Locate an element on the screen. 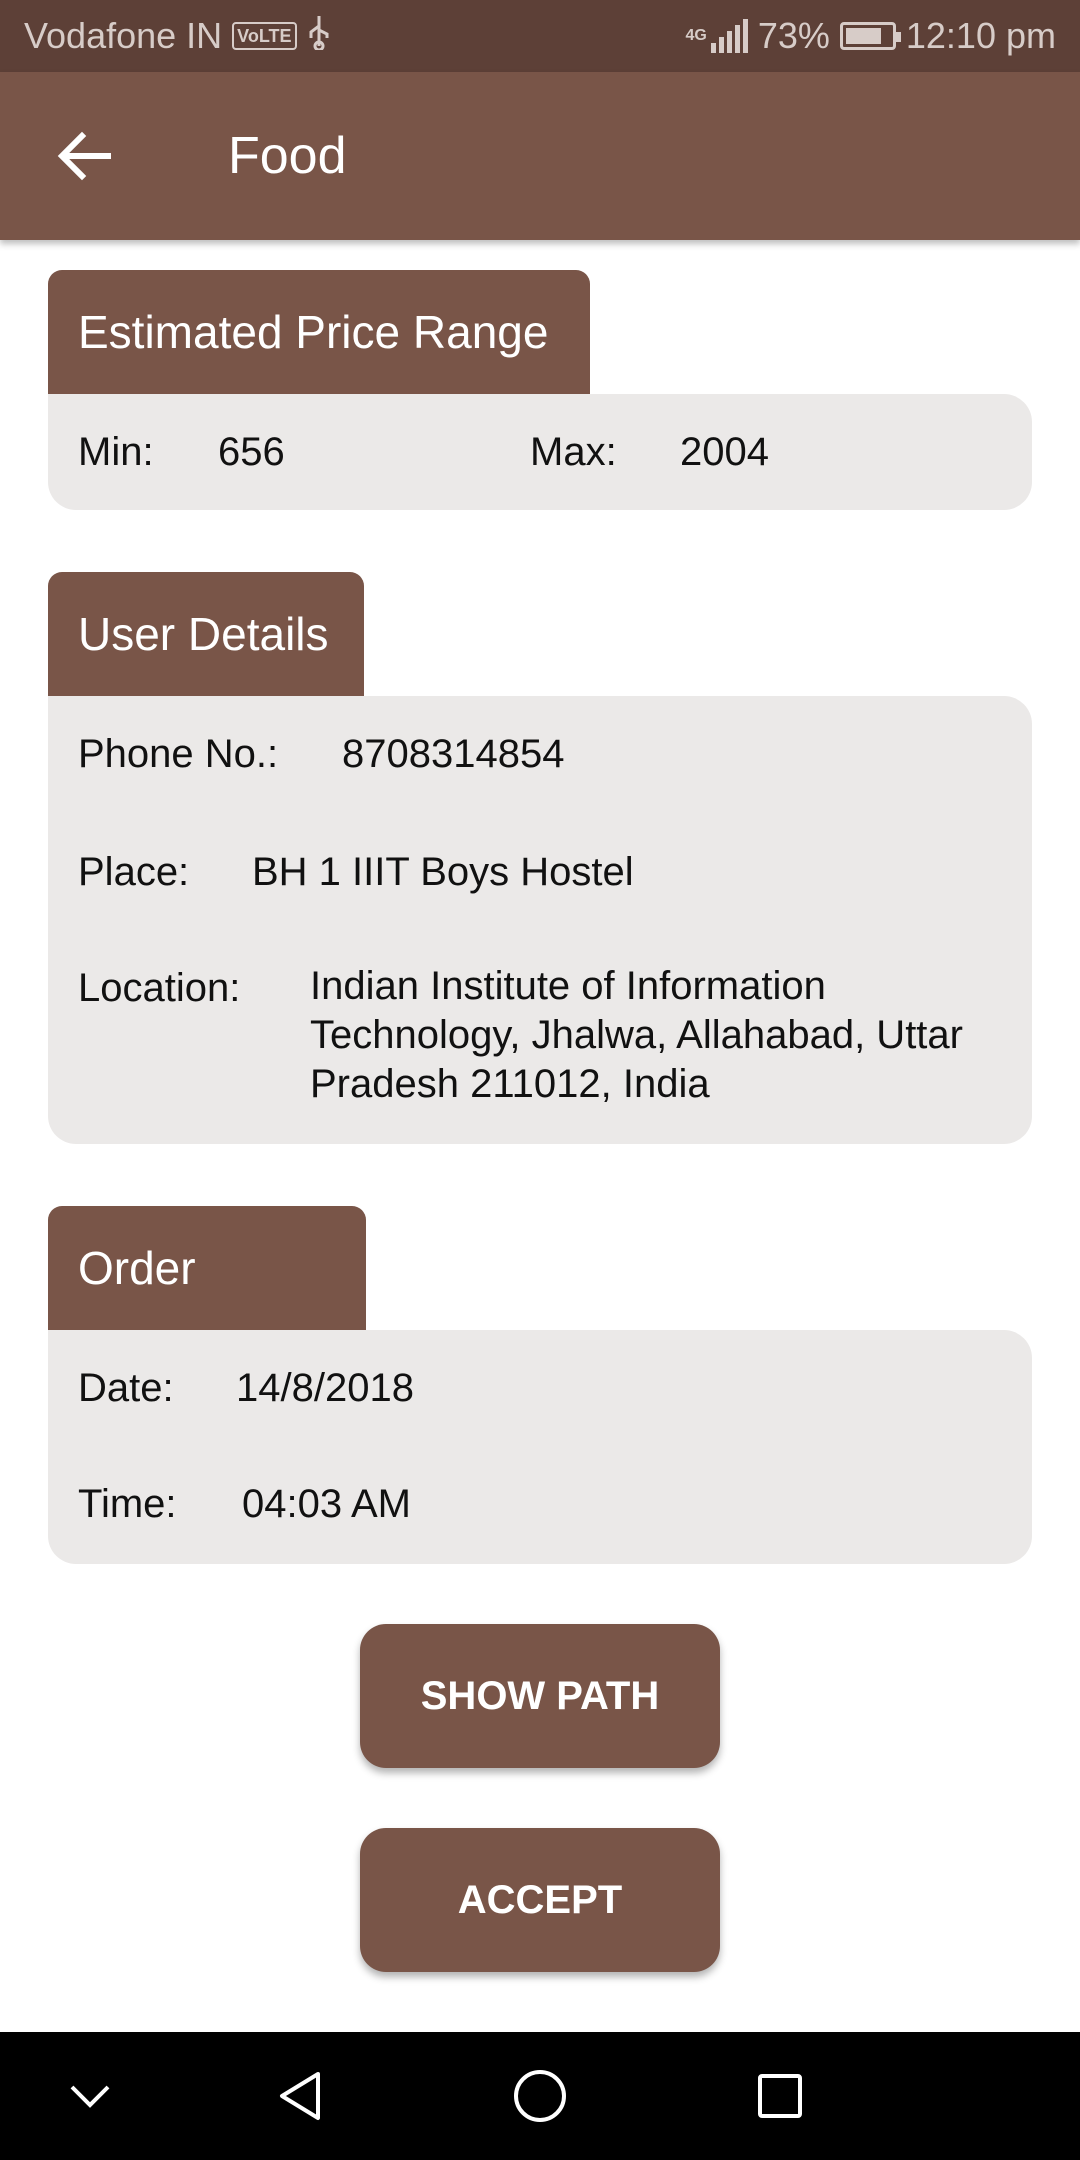 This screenshot has height=2160, width=1080. phone-label: Phone No.: is located at coordinates (178, 754).